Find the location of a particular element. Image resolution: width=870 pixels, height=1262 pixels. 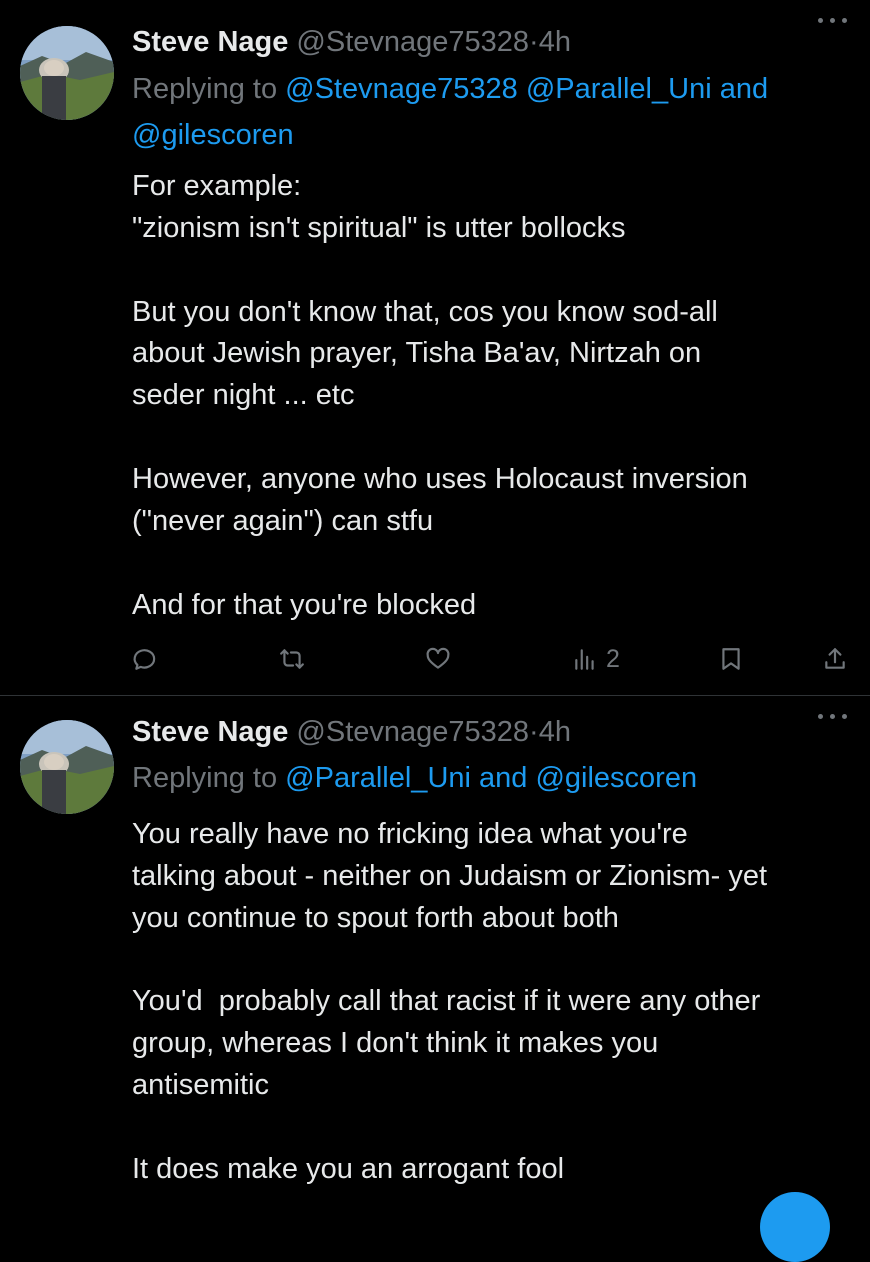

text-line: you continue to spout forth about both is located at coordinates (375, 917).